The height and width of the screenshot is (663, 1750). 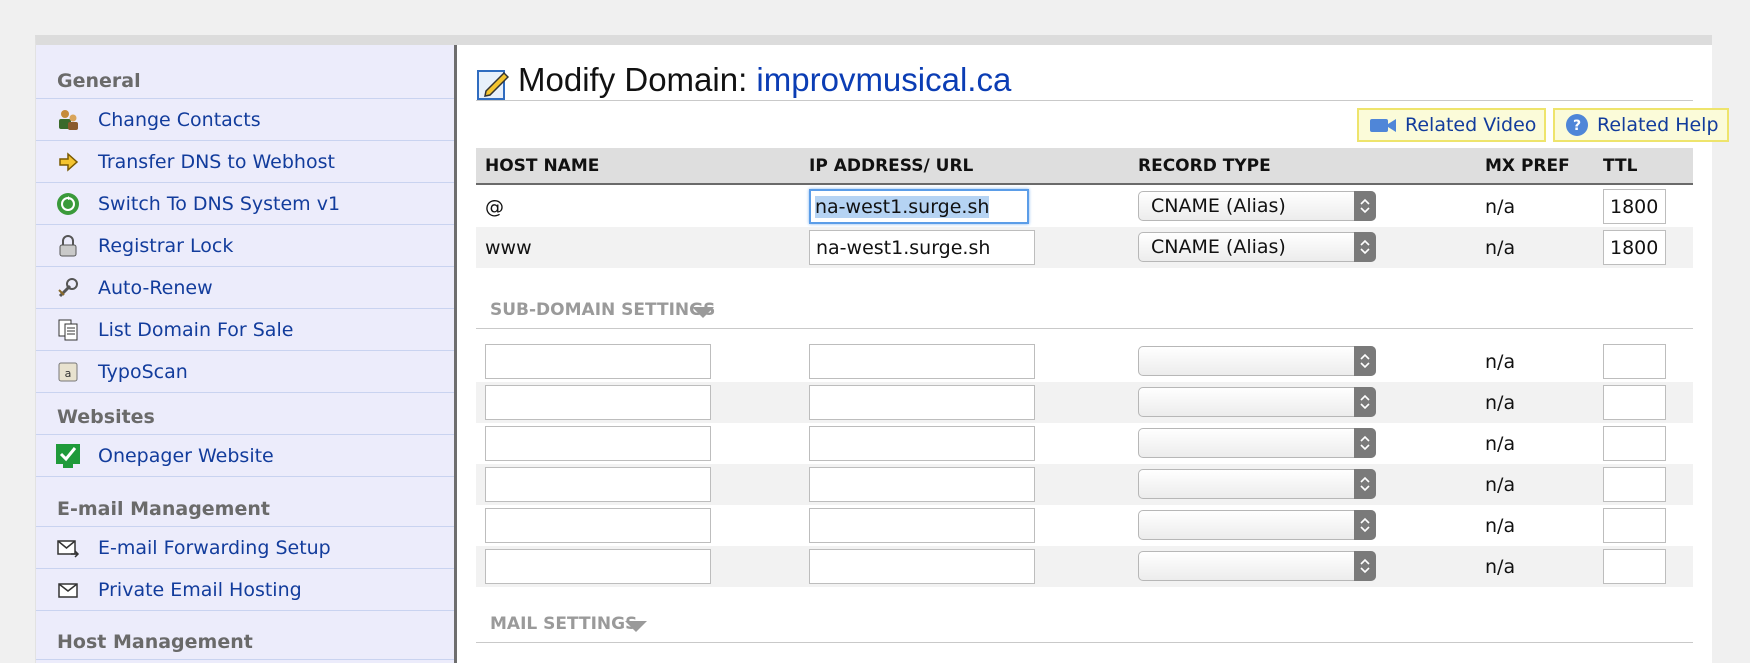 What do you see at coordinates (245, 161) in the screenshot?
I see `sidebar-item-transfer-dns: Transfer DNS to Webhost` at bounding box center [245, 161].